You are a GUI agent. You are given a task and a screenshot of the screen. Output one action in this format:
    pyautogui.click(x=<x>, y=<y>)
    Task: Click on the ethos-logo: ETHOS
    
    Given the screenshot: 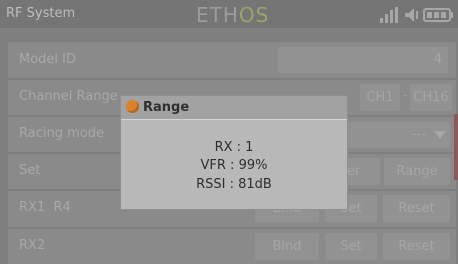 What is the action you would take?
    pyautogui.click(x=232, y=15)
    